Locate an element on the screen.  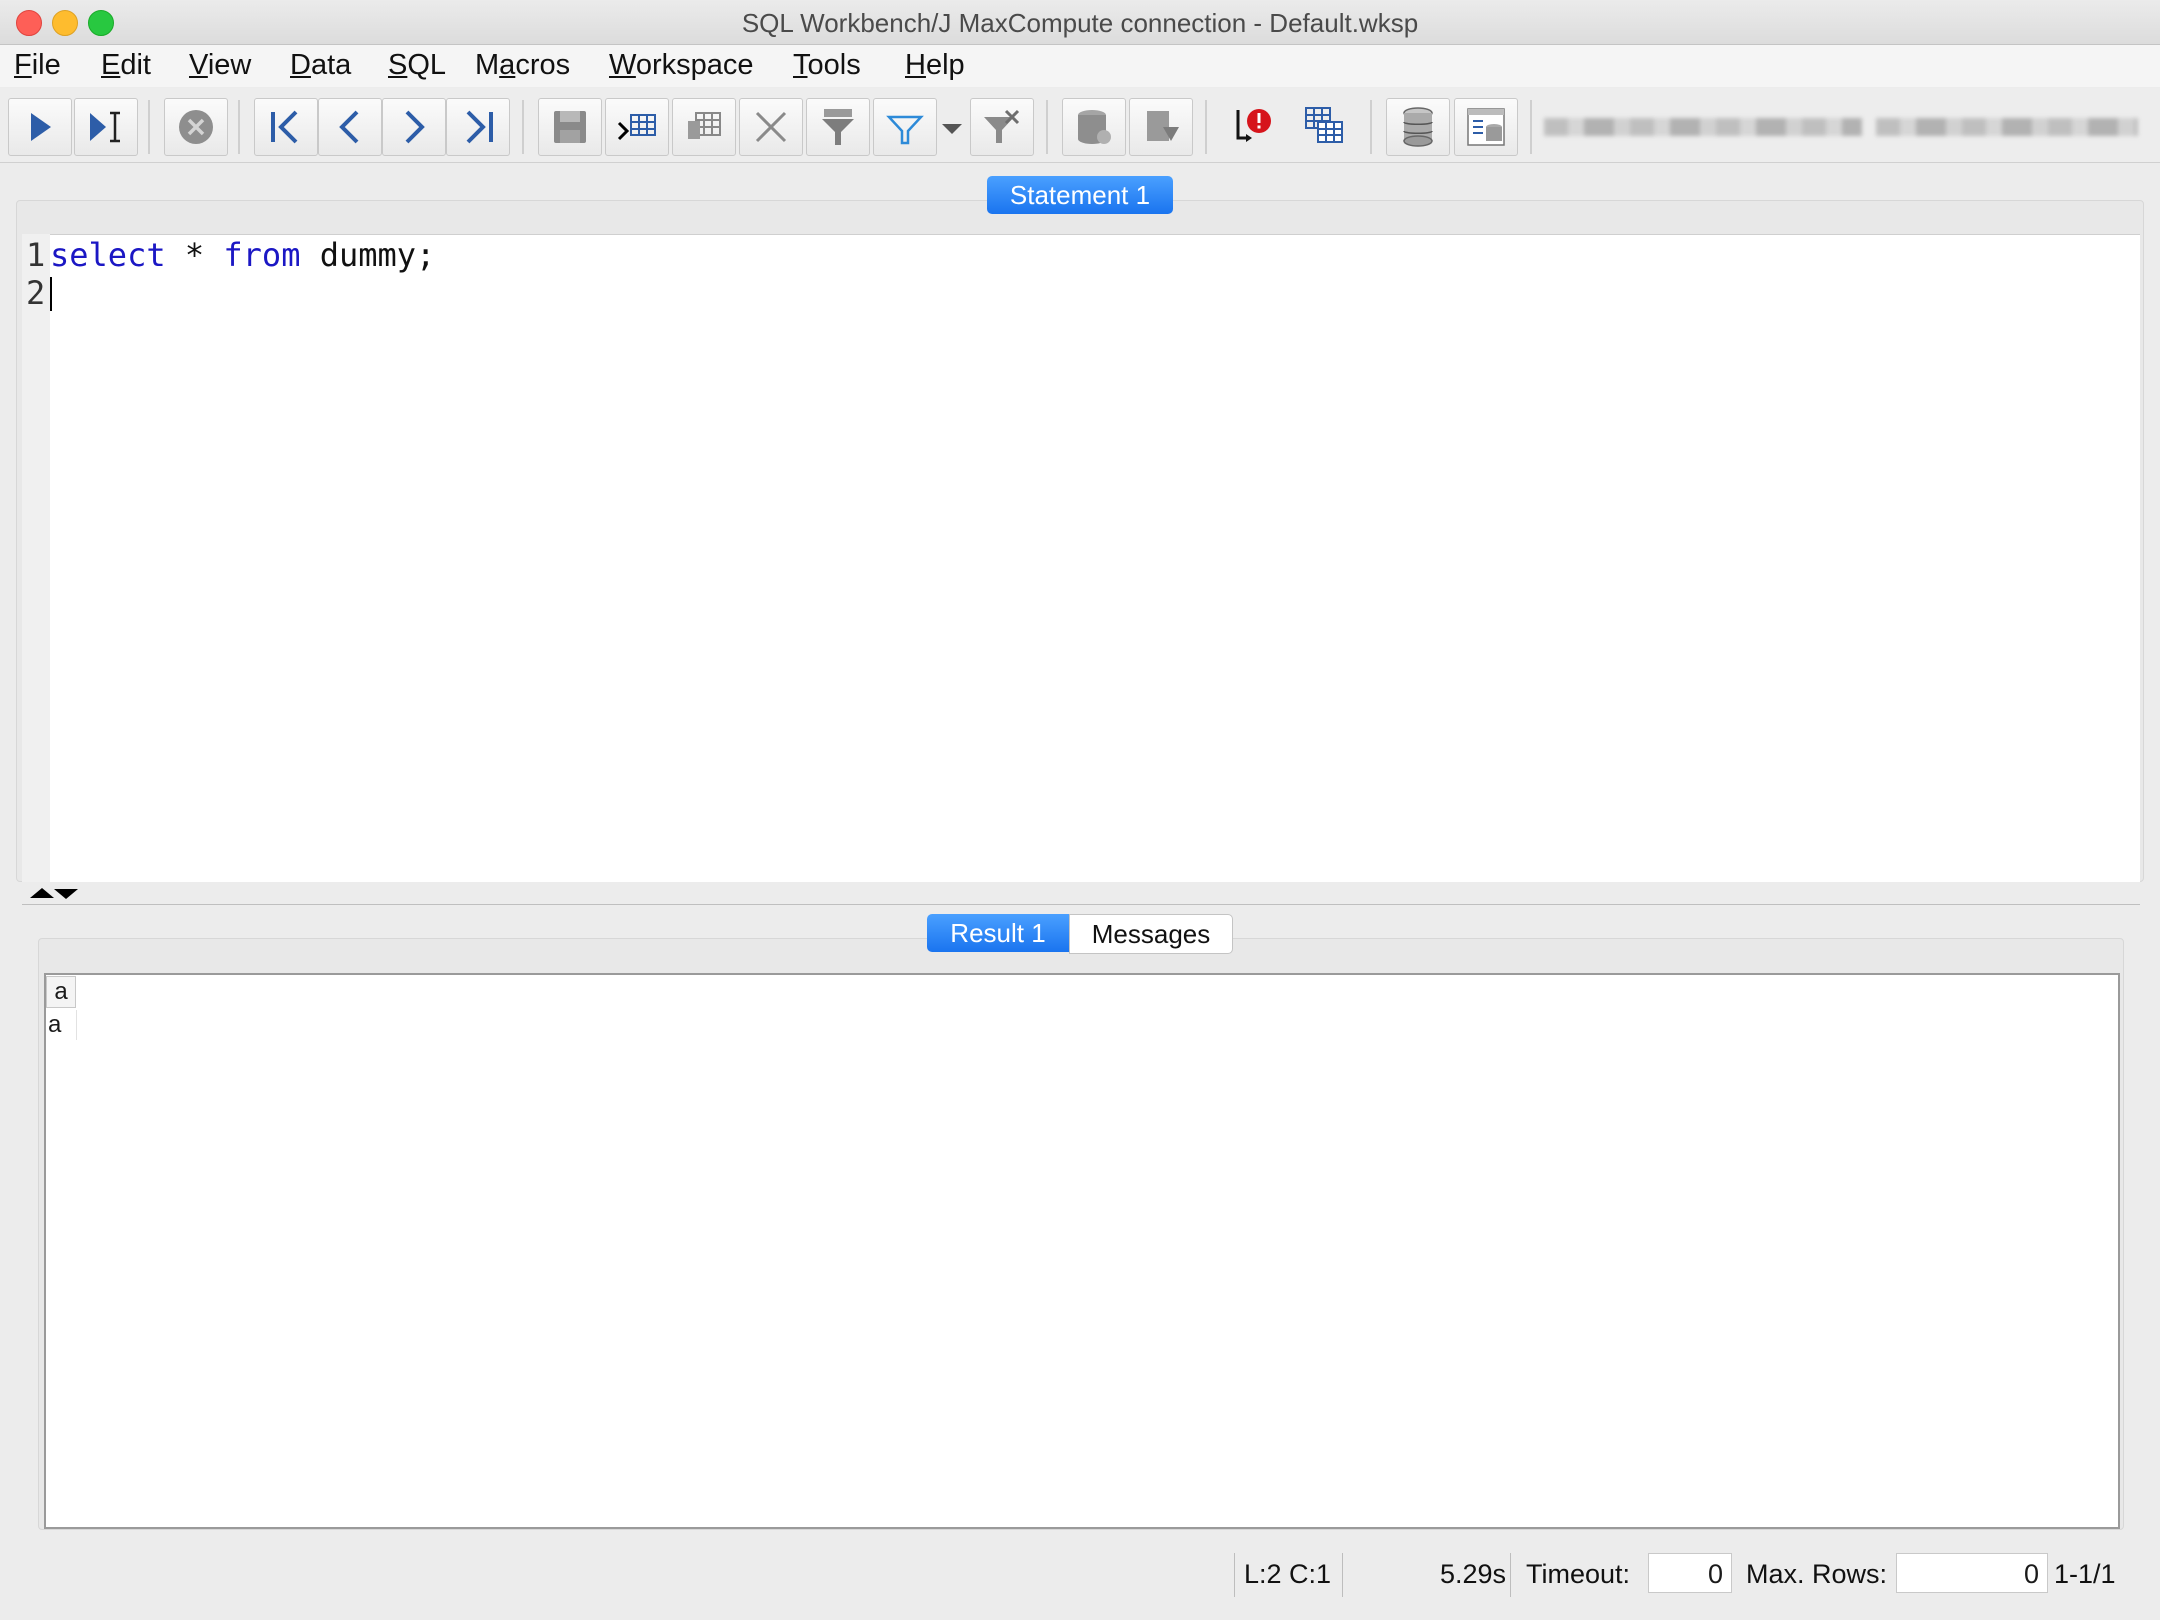
cursor-position: L:2 C:1 is located at coordinates (1288, 1574).